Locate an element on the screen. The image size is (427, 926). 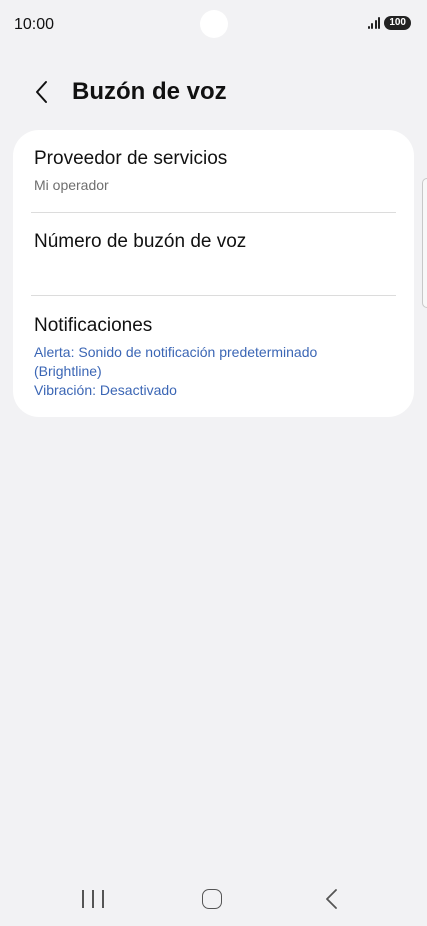
provider-title: Proveedor de servicios is located at coordinates (131, 158).